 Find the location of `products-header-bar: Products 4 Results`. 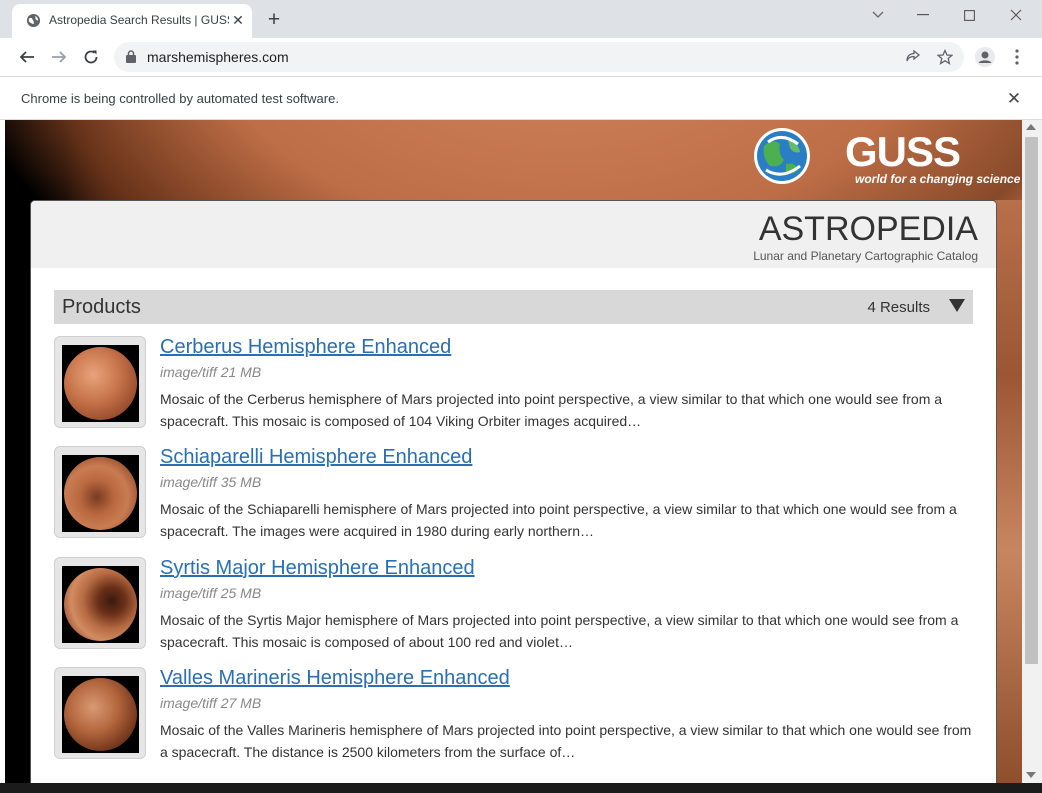

products-header-bar: Products 4 Results is located at coordinates (513, 307).